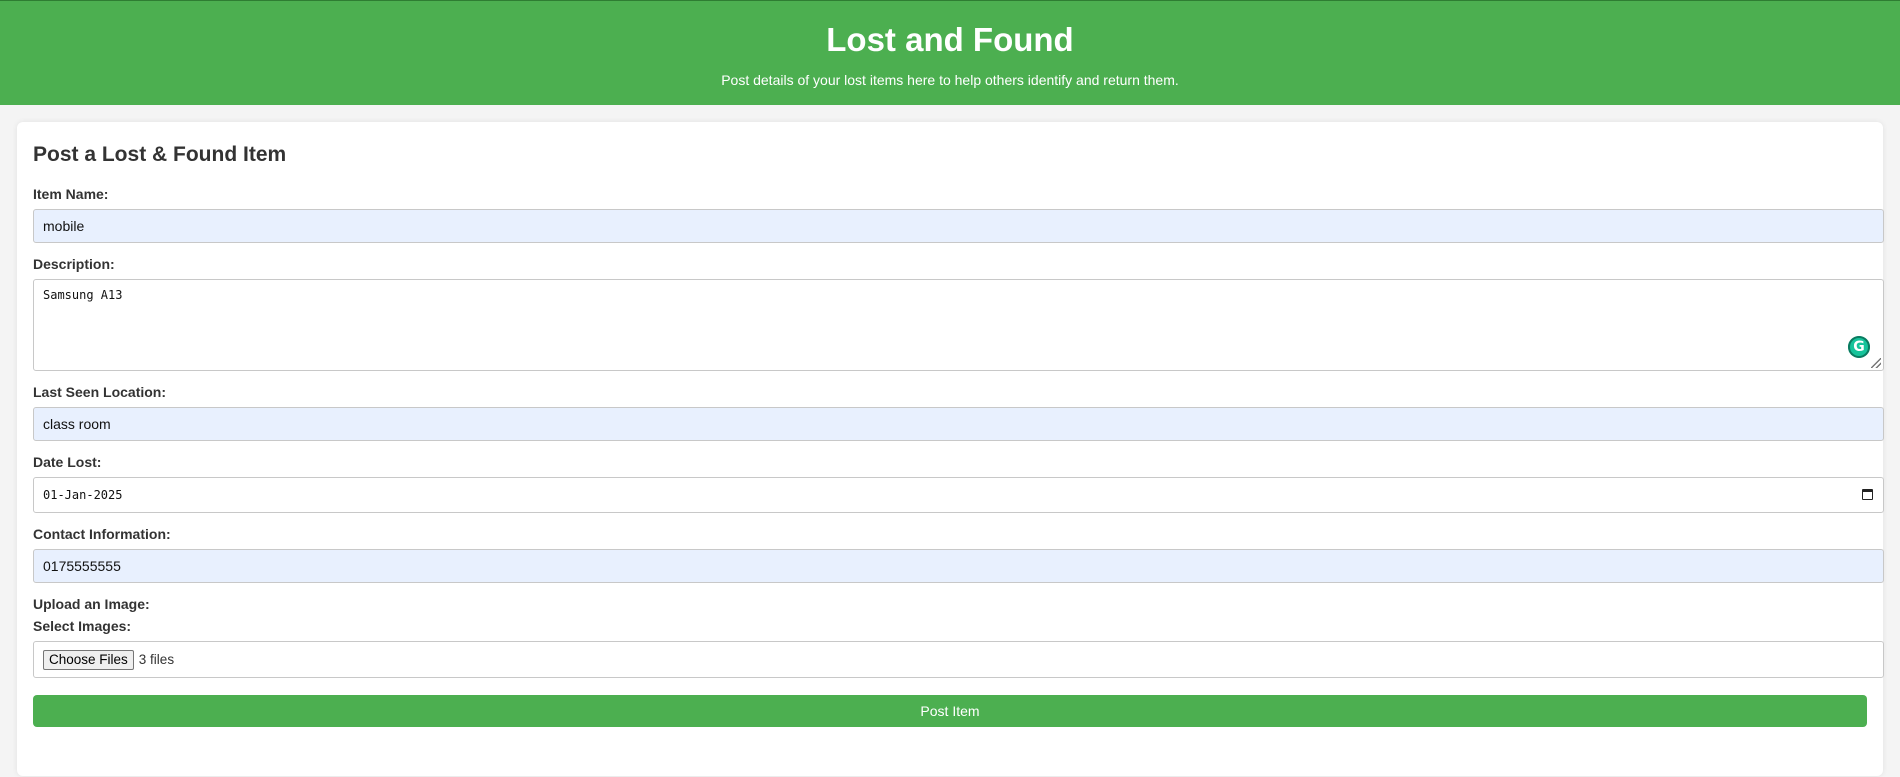  Describe the element at coordinates (83, 495) in the screenshot. I see `date-lost-value: 01-Jan-2025` at that location.